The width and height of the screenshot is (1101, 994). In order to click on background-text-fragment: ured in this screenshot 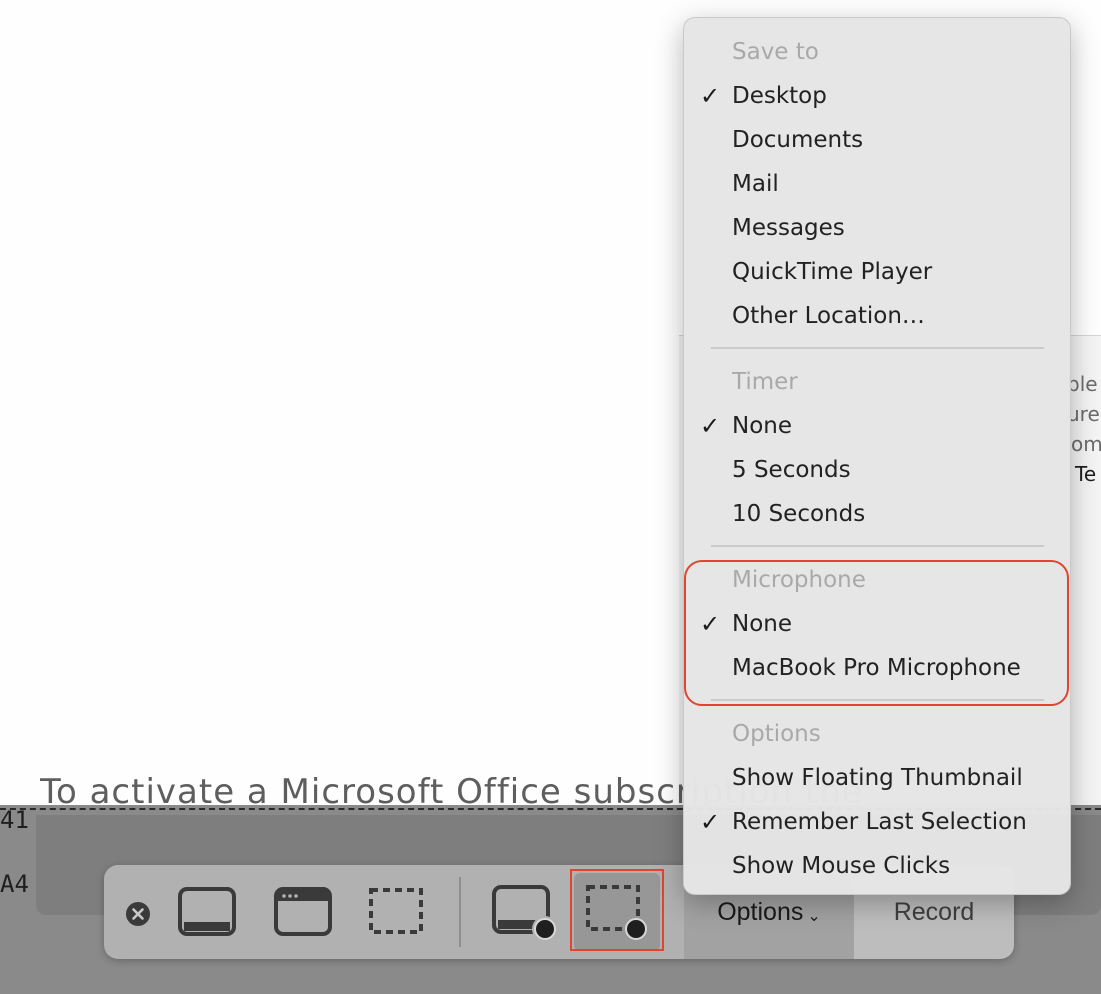, I will do `click(1084, 414)`.